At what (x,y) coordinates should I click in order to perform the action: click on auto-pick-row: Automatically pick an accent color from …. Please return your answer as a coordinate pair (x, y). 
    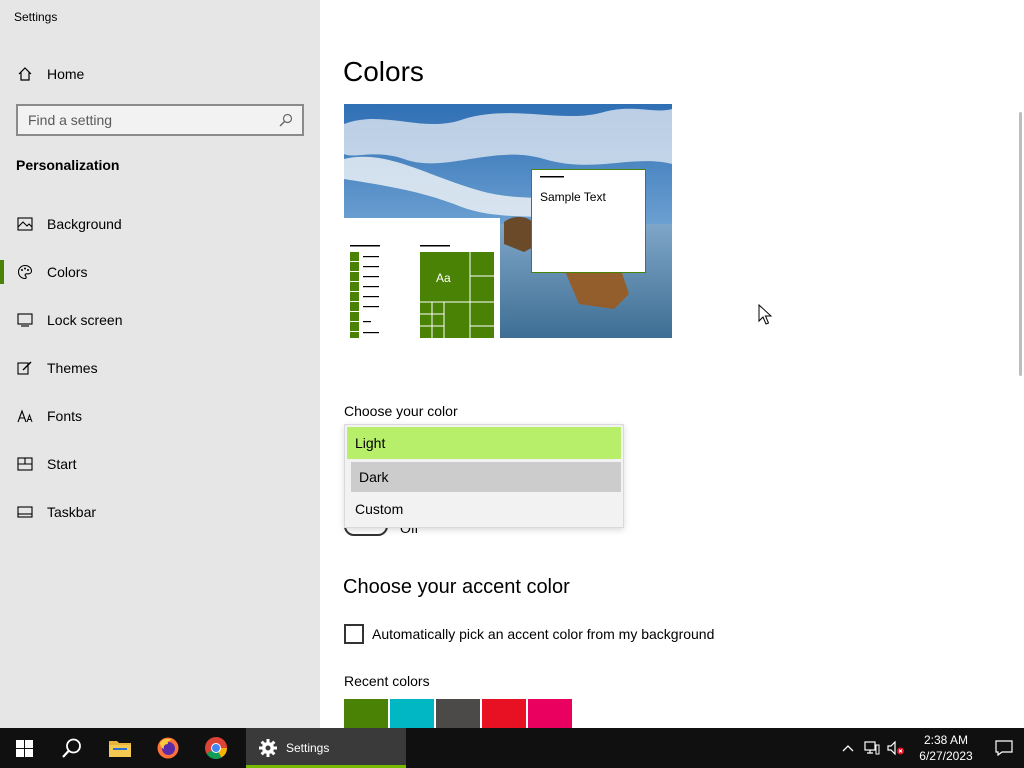
    Looking at the image, I should click on (529, 634).